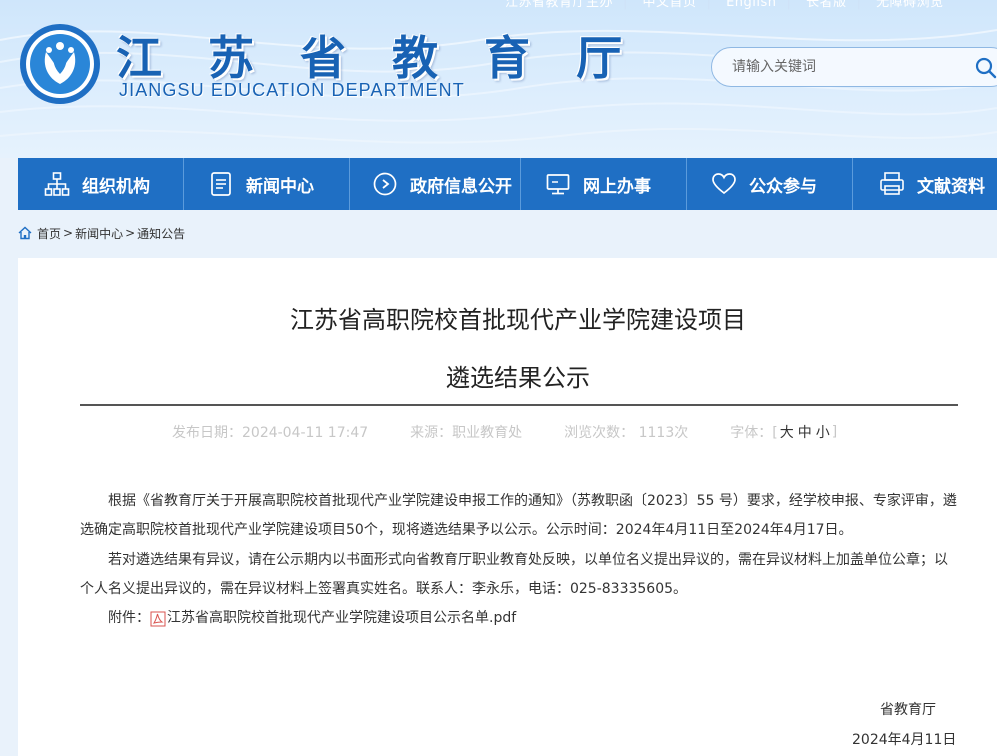 The width and height of the screenshot is (997, 756). I want to click on document-icon, so click(221, 184).